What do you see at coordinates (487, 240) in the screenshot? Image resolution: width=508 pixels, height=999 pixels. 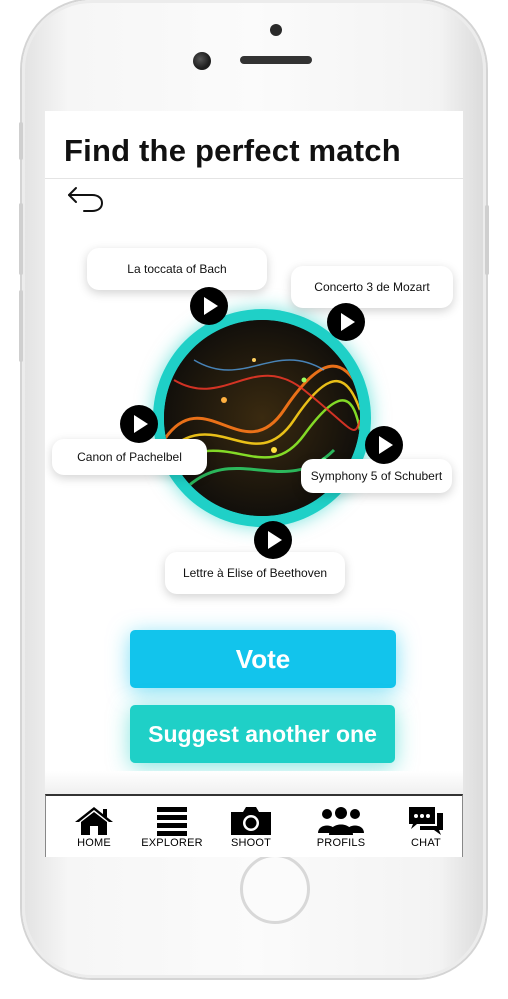 I see `power-button` at bounding box center [487, 240].